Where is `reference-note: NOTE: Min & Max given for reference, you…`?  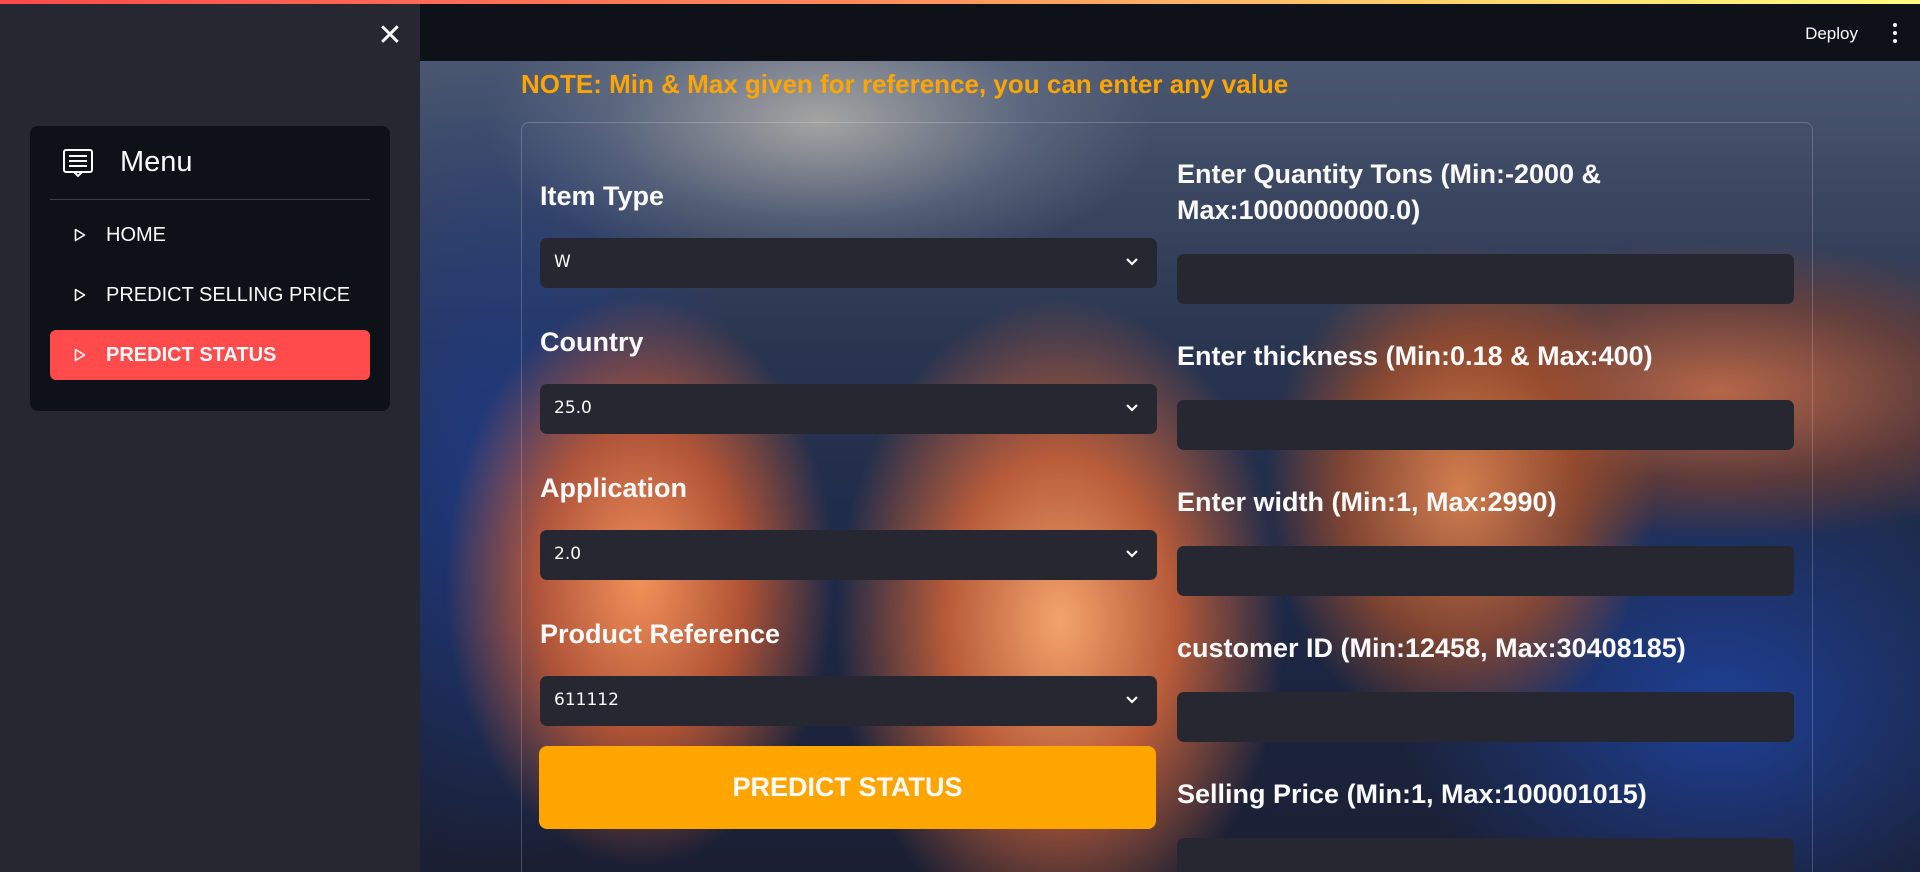 reference-note: NOTE: Min & Max given for reference, you… is located at coordinates (905, 84).